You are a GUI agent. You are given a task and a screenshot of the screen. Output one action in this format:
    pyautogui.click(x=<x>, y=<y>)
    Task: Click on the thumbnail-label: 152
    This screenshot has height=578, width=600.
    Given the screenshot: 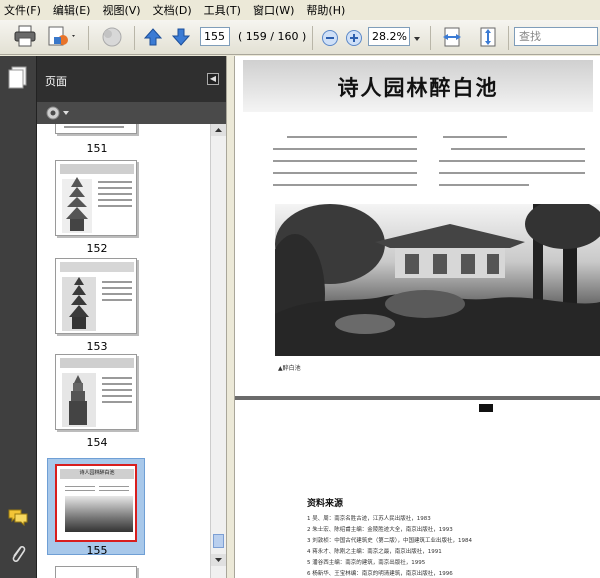 What is the action you would take?
    pyautogui.click(x=97, y=248)
    